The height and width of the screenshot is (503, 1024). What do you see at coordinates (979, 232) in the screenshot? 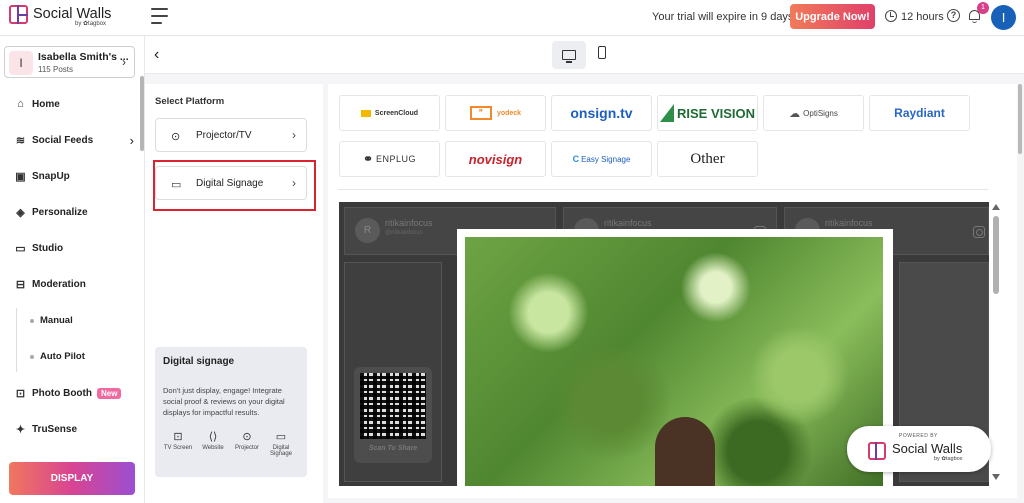
I see `instagram-icon` at bounding box center [979, 232].